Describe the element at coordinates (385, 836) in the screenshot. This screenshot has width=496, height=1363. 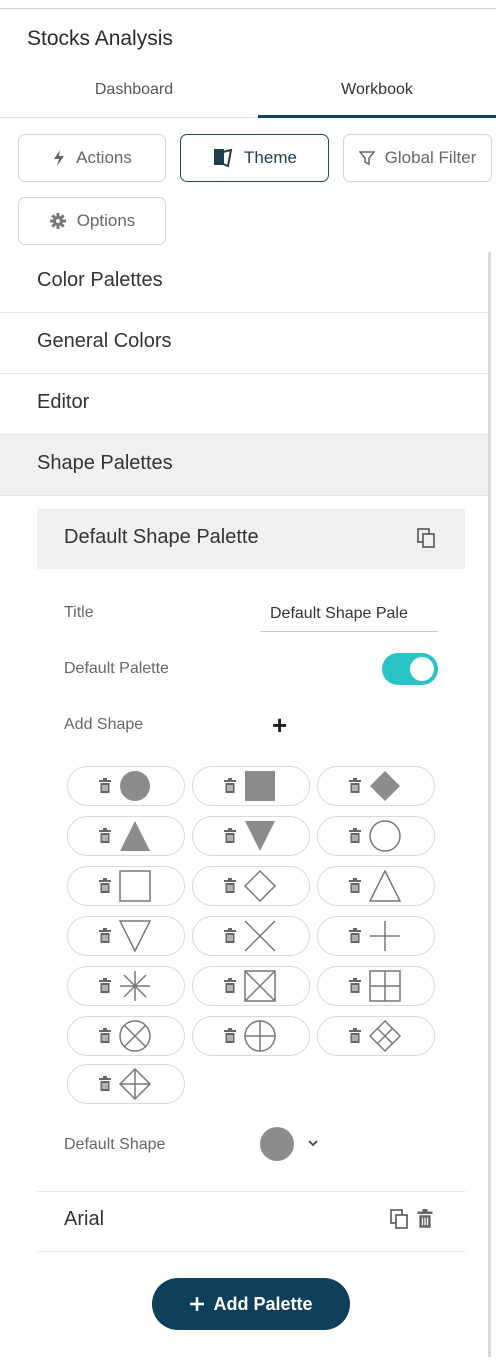
I see `circle-icon` at that location.